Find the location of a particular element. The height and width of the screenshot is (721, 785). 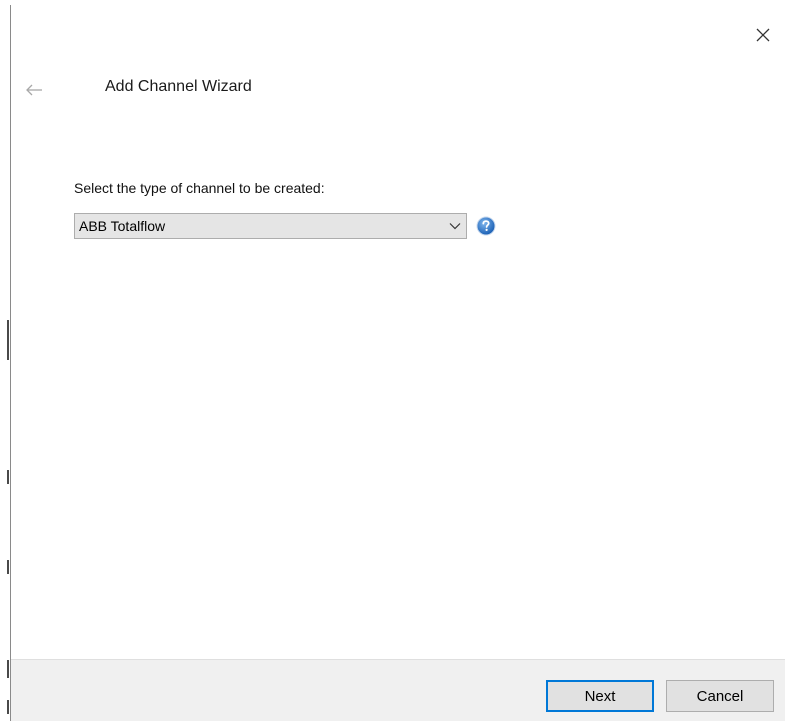

chevron-down-icon is located at coordinates (455, 226).